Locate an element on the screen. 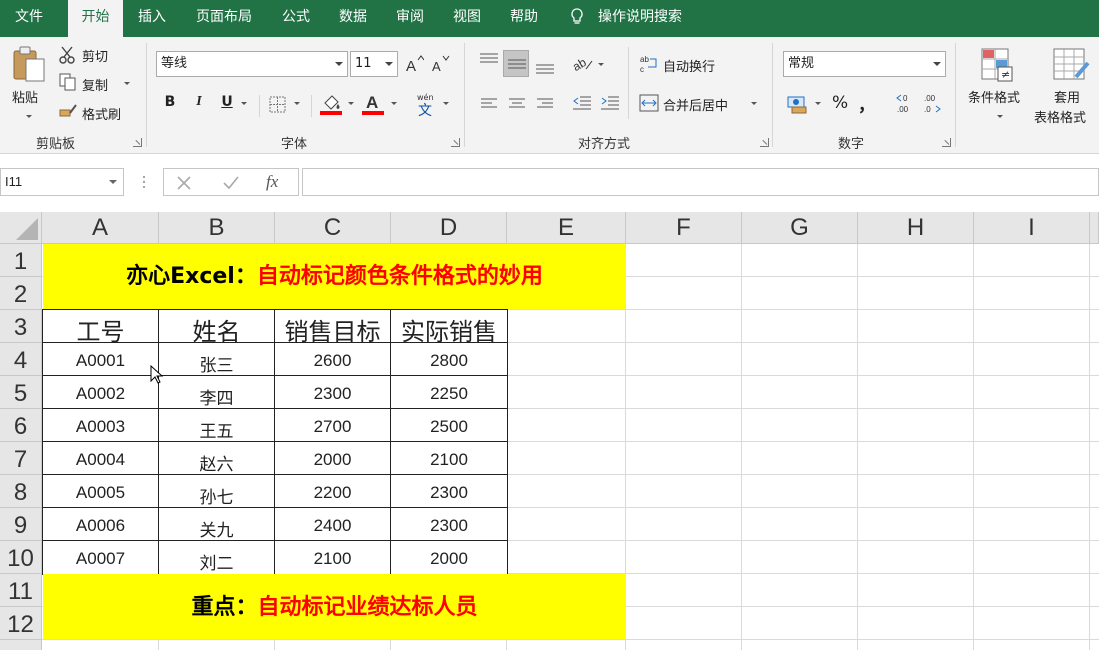 The image size is (1099, 650). column-header-d: D is located at coordinates (449, 228).